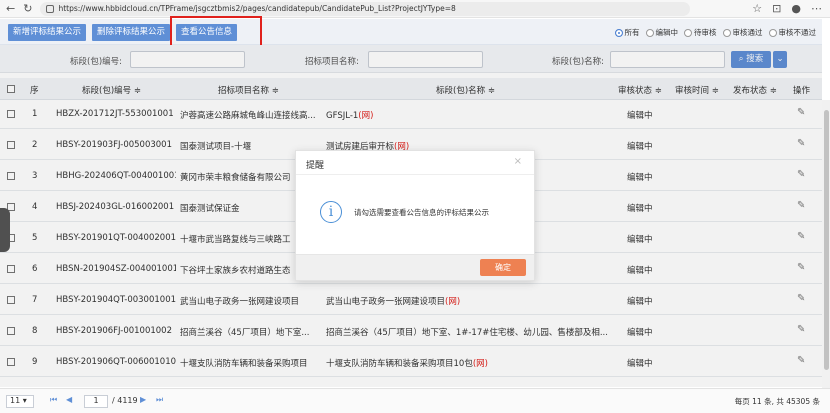  I want to click on filter-rejected: 审核不通过, so click(792, 32).